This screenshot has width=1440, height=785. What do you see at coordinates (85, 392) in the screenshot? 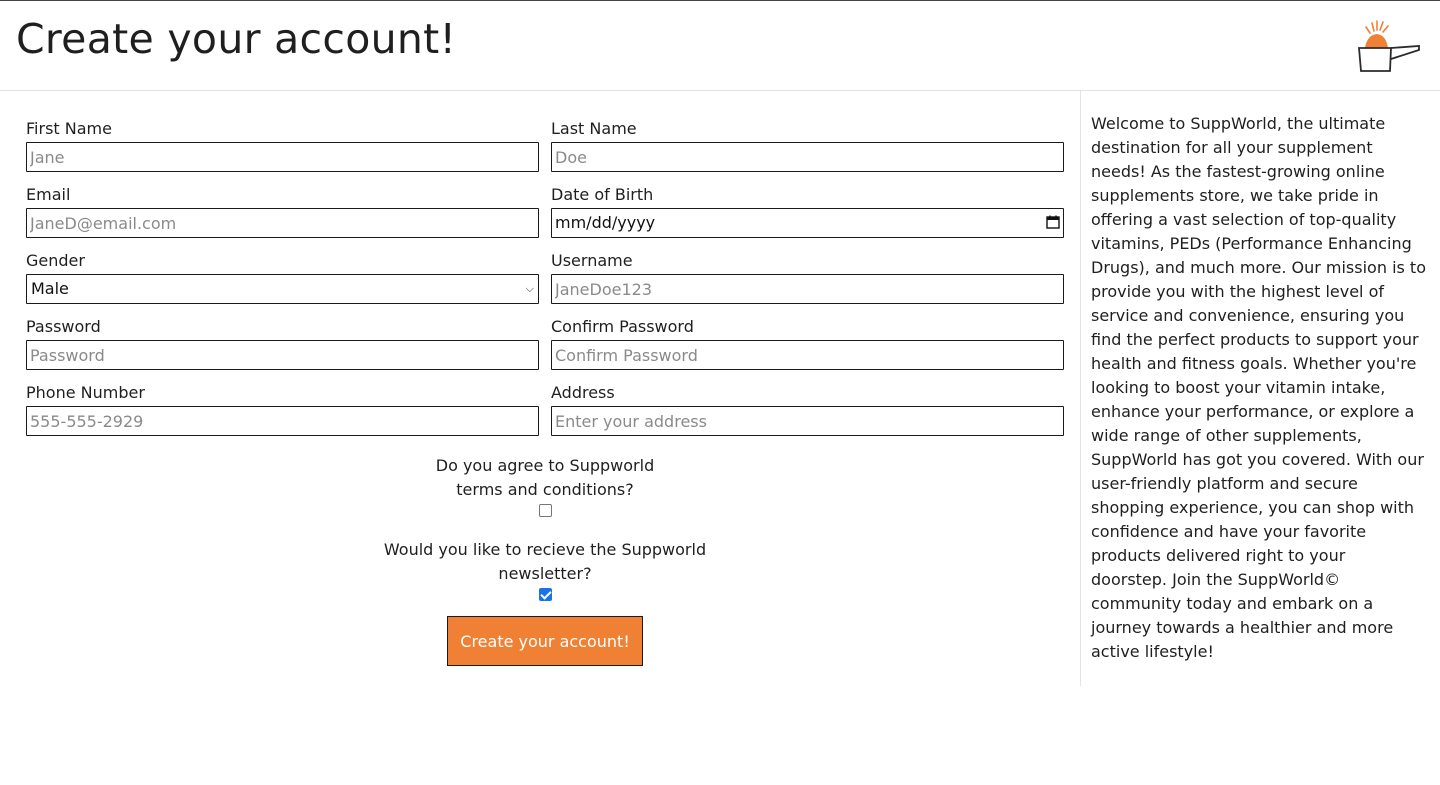
I see `phone-label: Phone Number` at bounding box center [85, 392].